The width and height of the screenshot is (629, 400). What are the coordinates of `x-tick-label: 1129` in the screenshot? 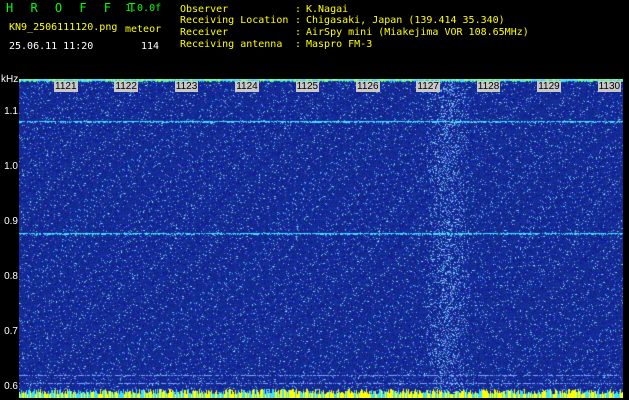 It's located at (549, 86).